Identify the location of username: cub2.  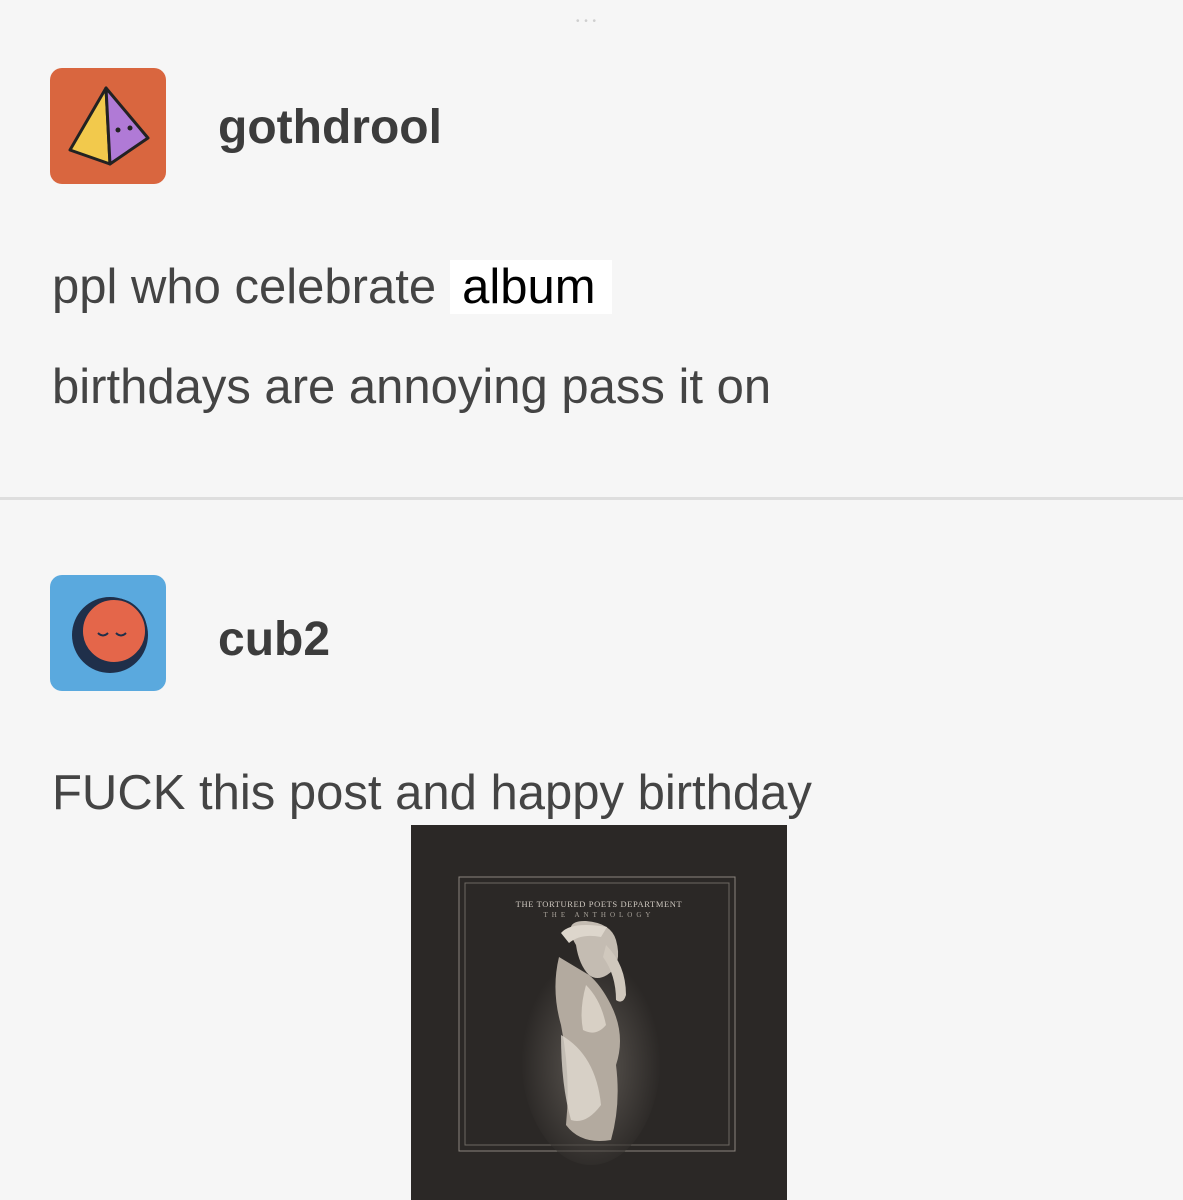
(274, 639).